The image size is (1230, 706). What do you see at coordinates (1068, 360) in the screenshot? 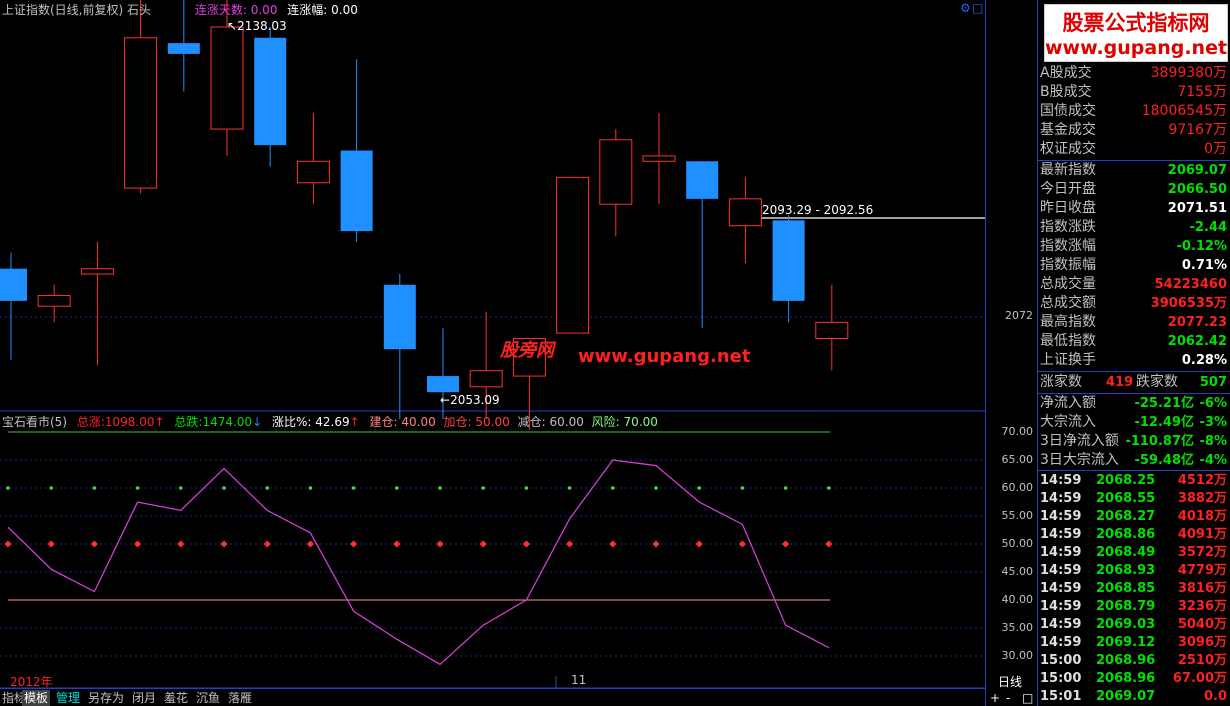
I see `index-label: 上证换手` at bounding box center [1068, 360].